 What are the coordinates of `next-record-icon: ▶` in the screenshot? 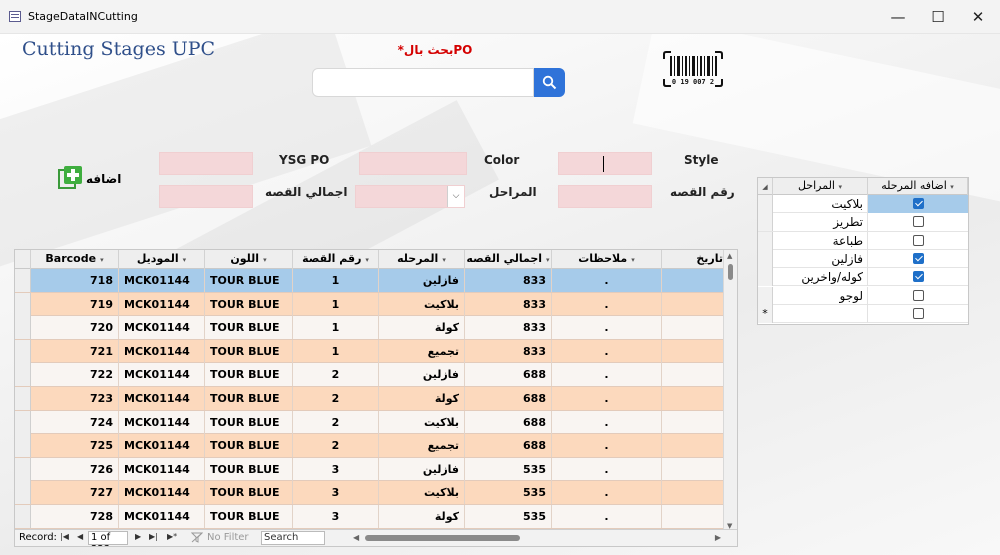 It's located at (138, 536).